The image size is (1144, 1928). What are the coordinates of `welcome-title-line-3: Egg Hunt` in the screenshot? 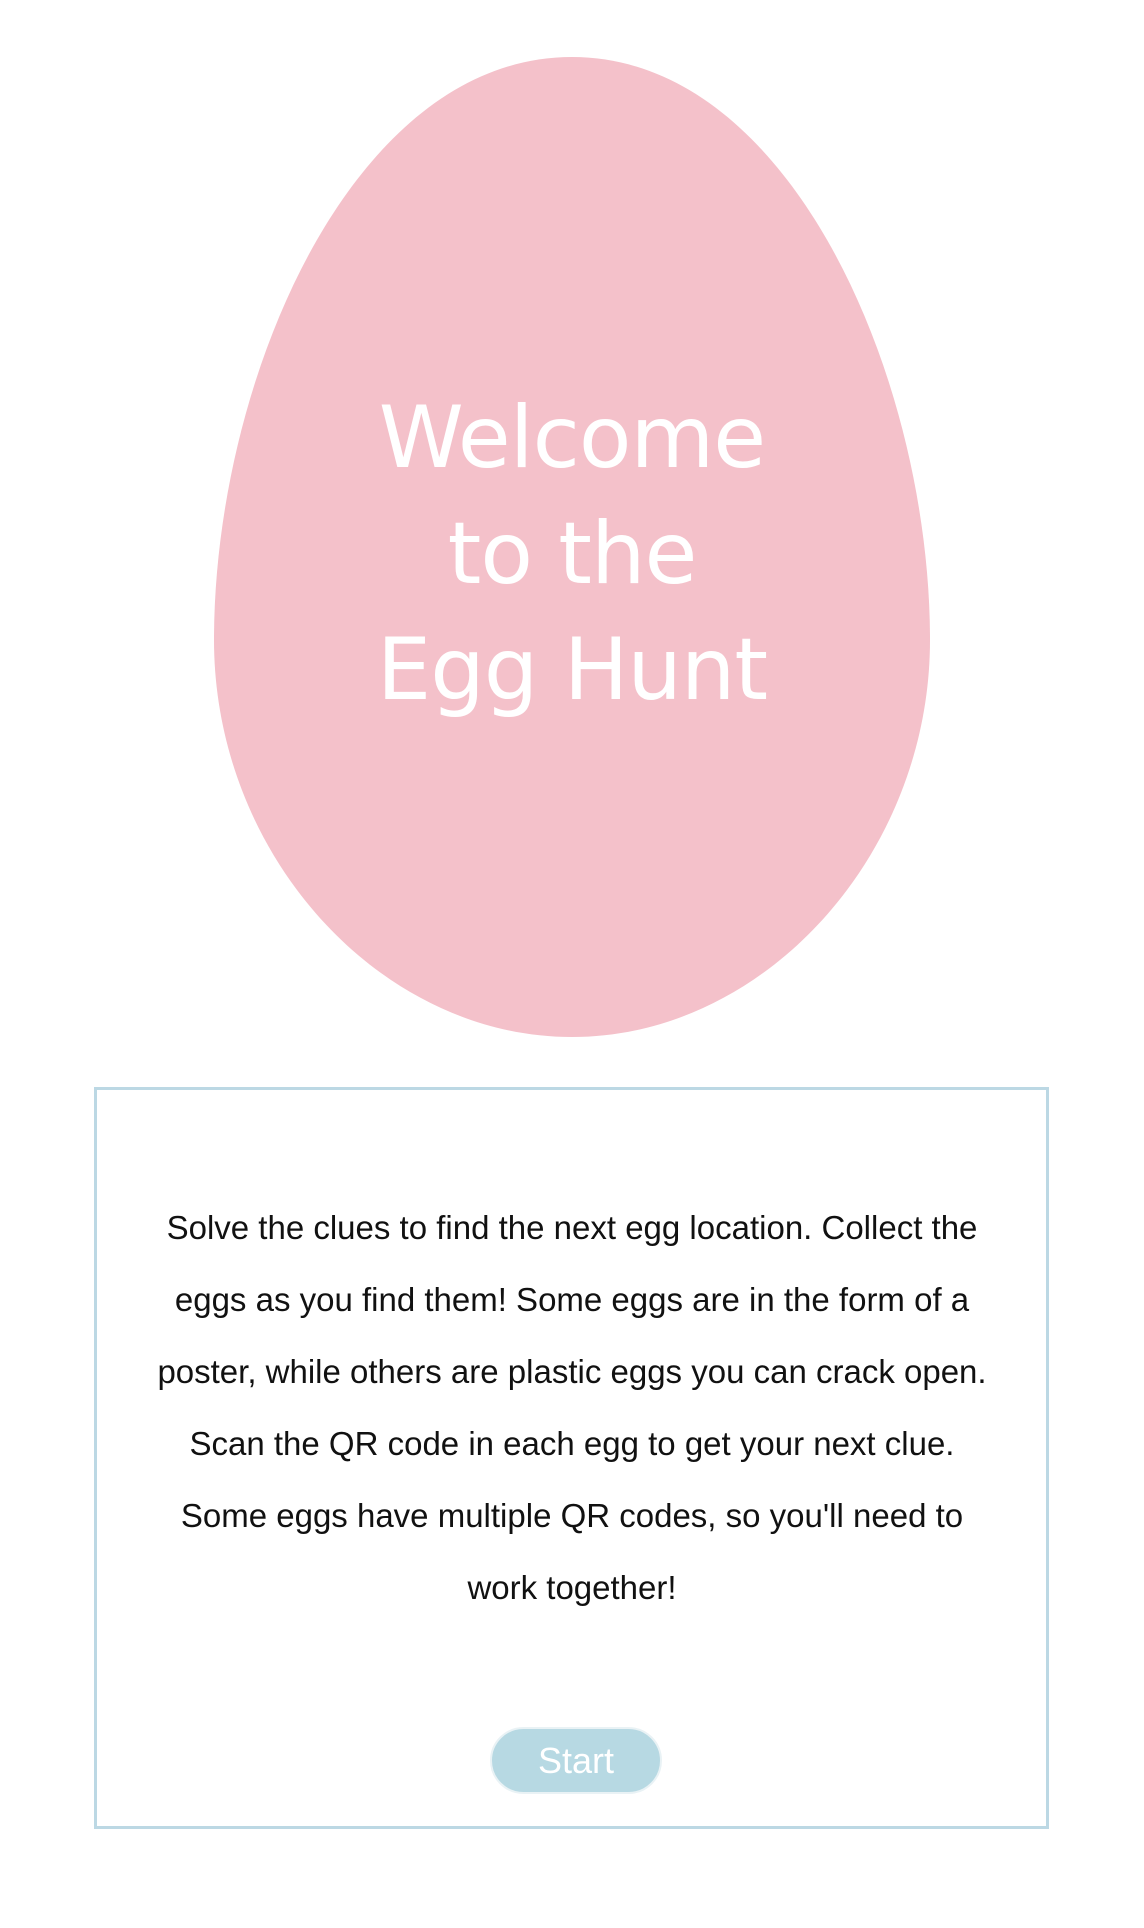 It's located at (572, 670).